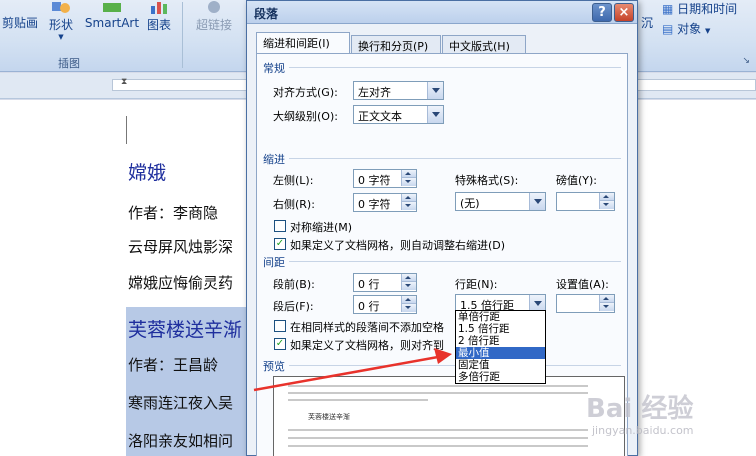  I want to click on object-icon: ▤, so click(668, 29).